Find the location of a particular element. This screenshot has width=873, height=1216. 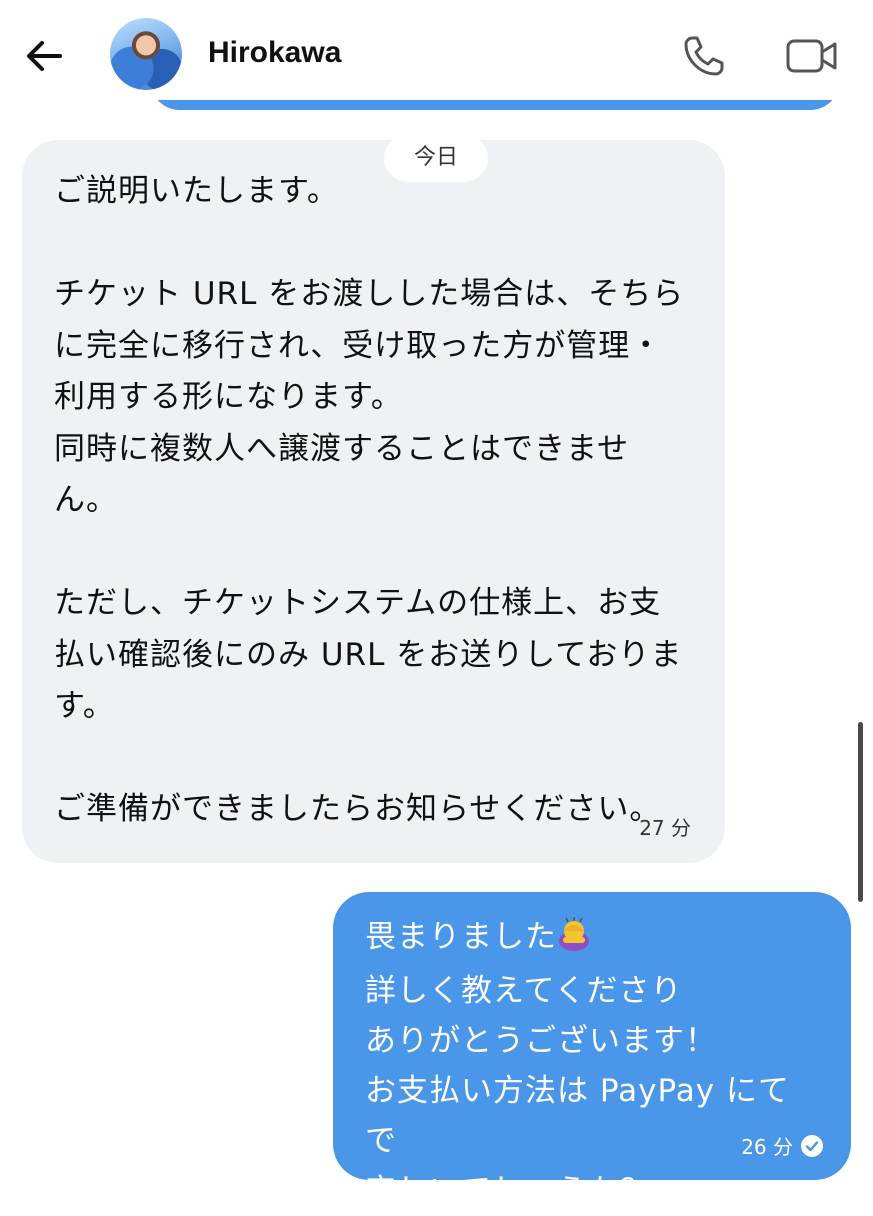

chat-header: Hirokawa is located at coordinates (436, 57).